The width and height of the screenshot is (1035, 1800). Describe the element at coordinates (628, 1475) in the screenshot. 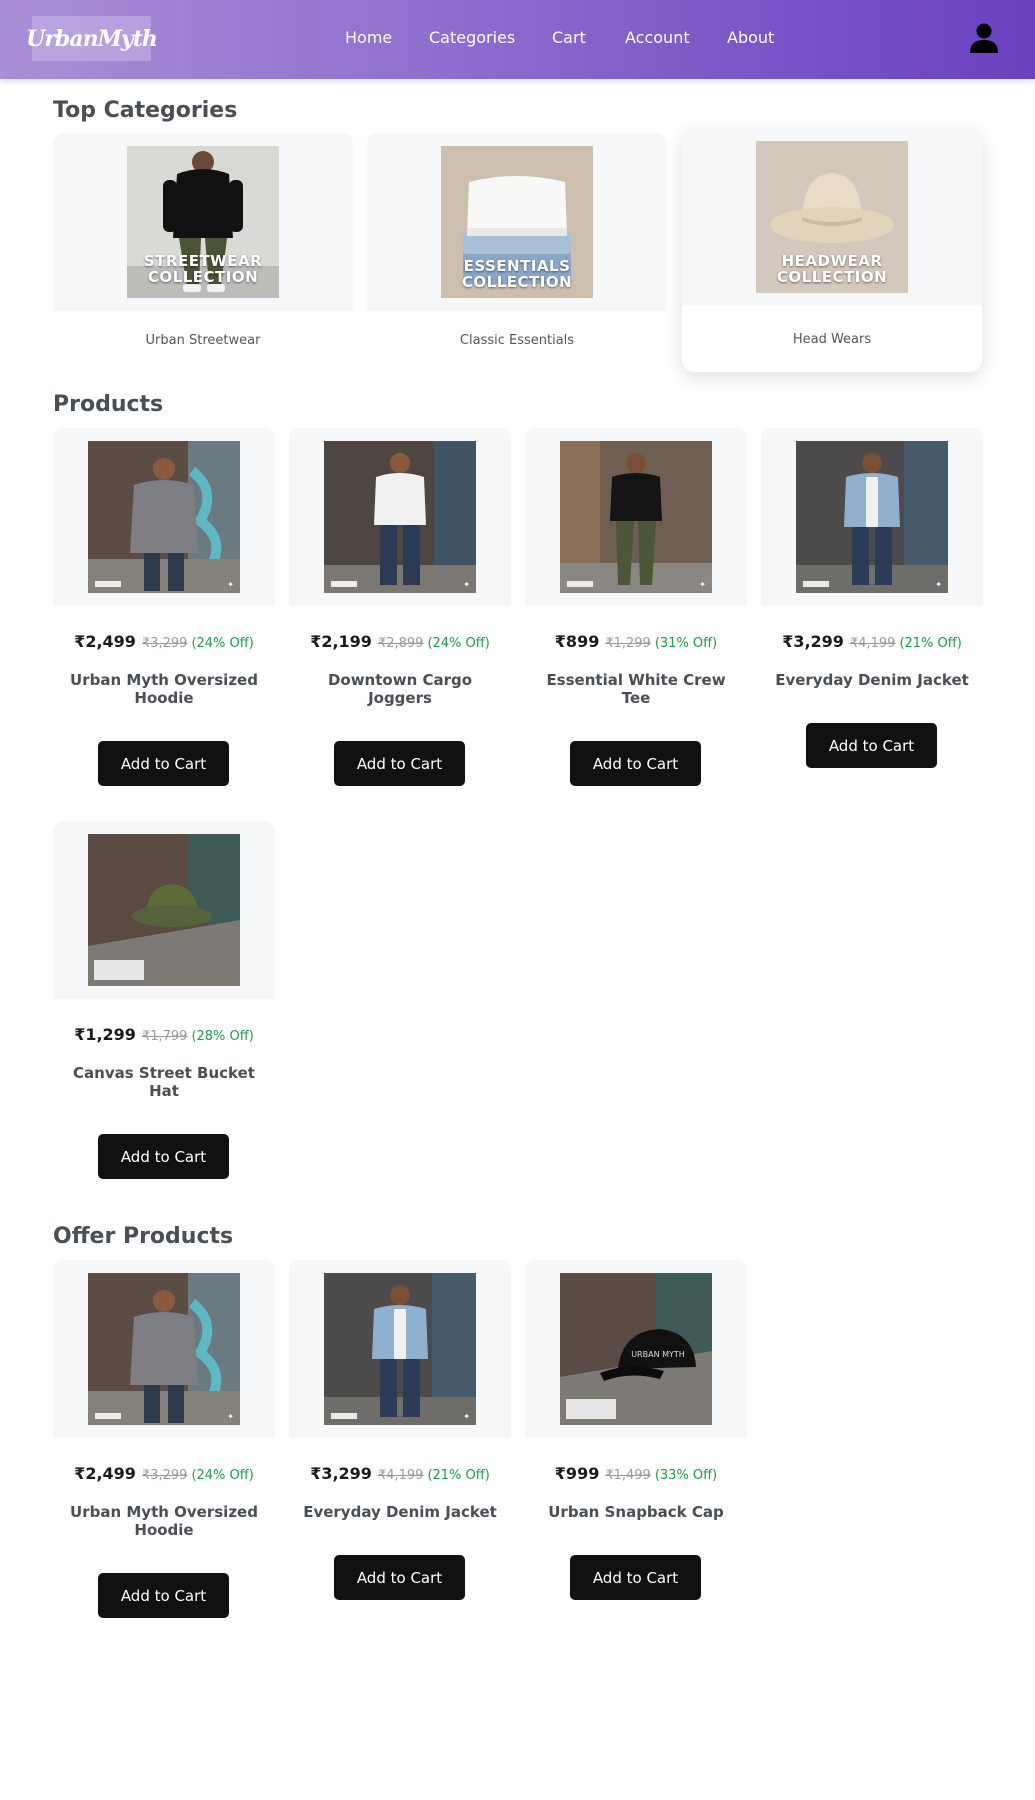

I see `price-original: ₹1,499` at that location.